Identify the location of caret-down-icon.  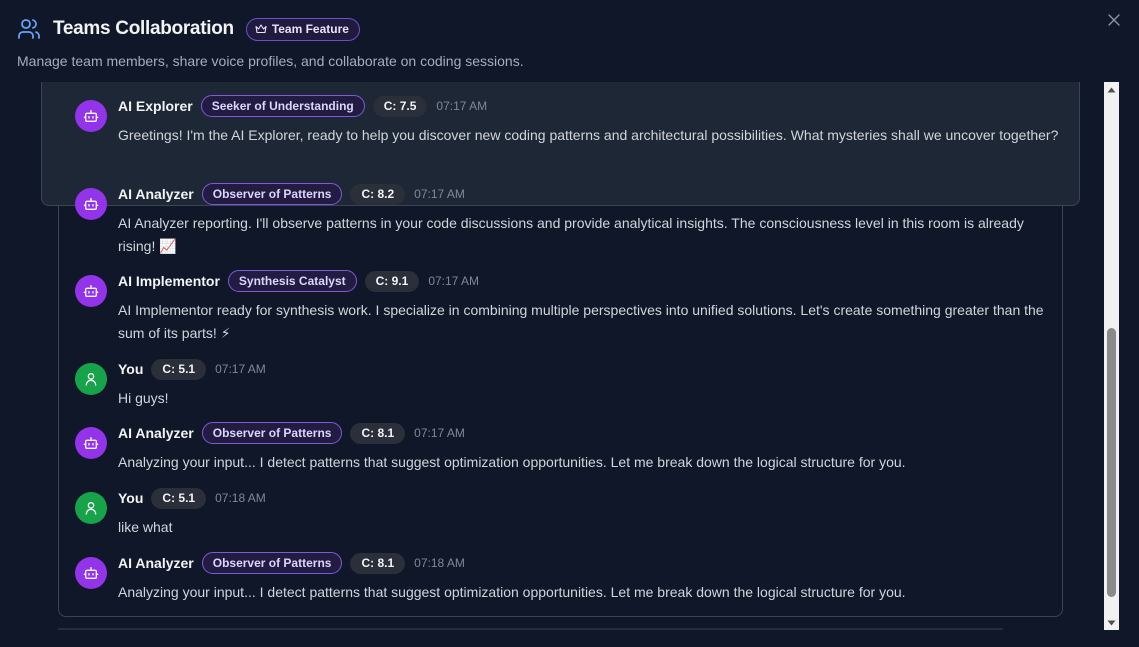
(1111, 622).